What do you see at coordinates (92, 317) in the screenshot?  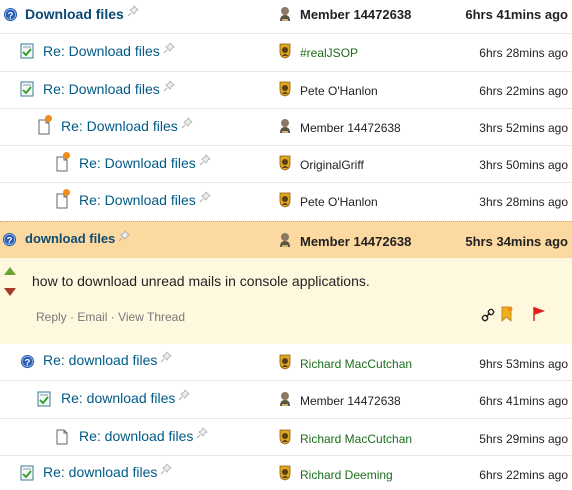 I see `email-link: Email` at bounding box center [92, 317].